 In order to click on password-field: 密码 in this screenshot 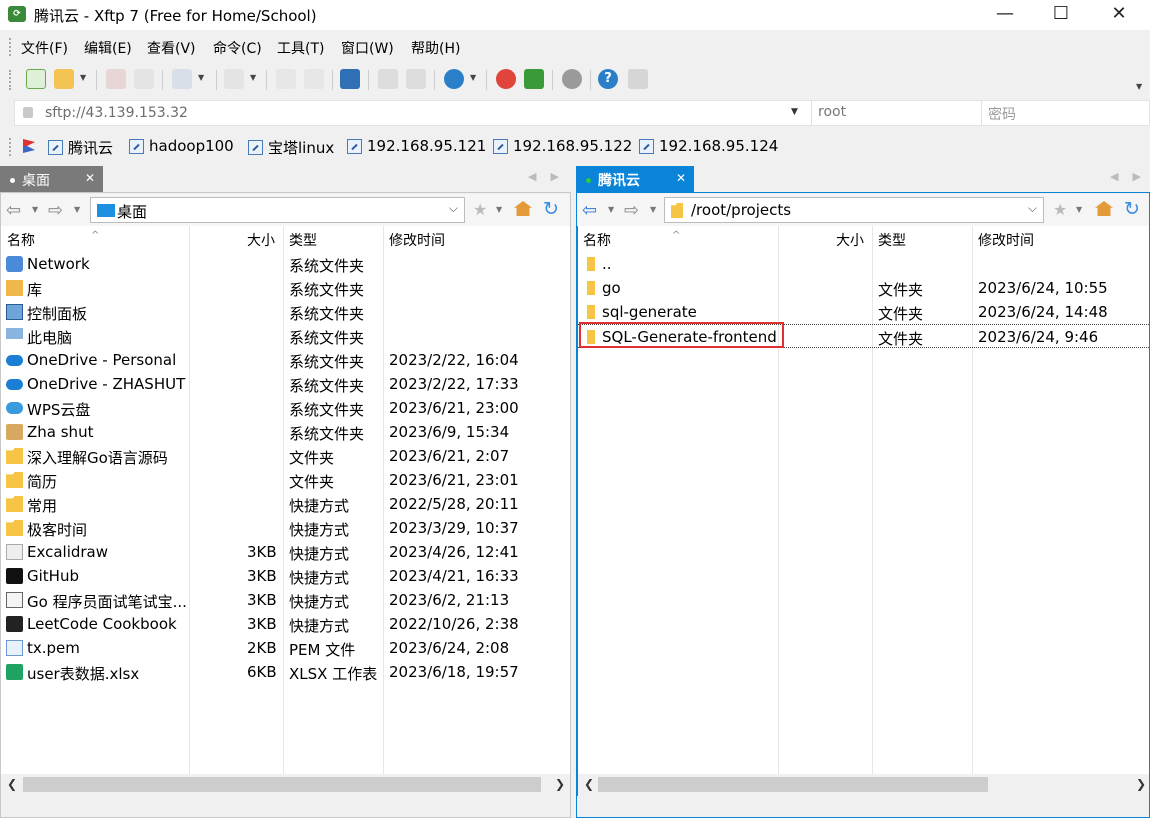, I will do `click(1065, 113)`.